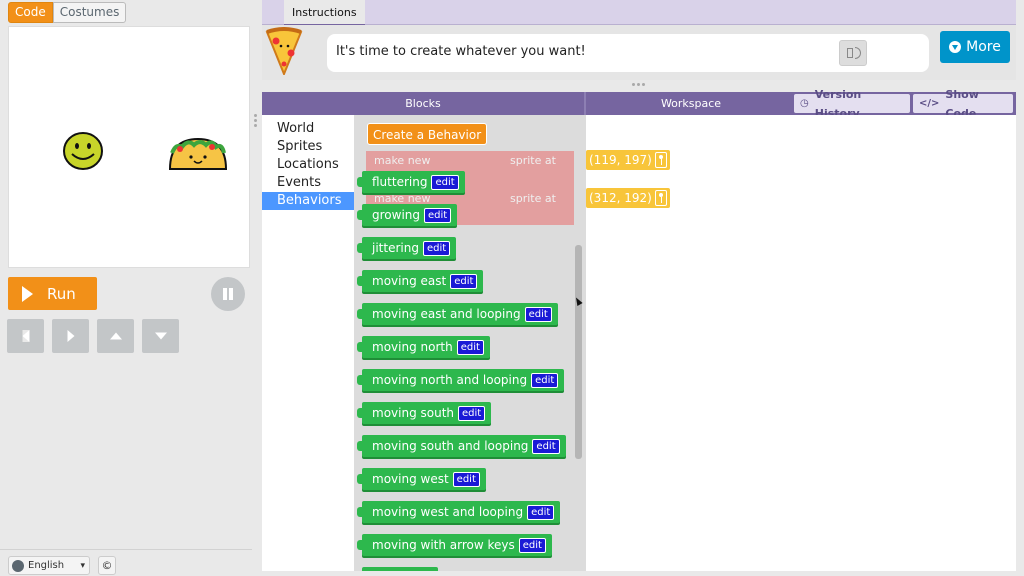 This screenshot has height=576, width=1024. I want to click on blocks-header: Blocks, so click(423, 103).